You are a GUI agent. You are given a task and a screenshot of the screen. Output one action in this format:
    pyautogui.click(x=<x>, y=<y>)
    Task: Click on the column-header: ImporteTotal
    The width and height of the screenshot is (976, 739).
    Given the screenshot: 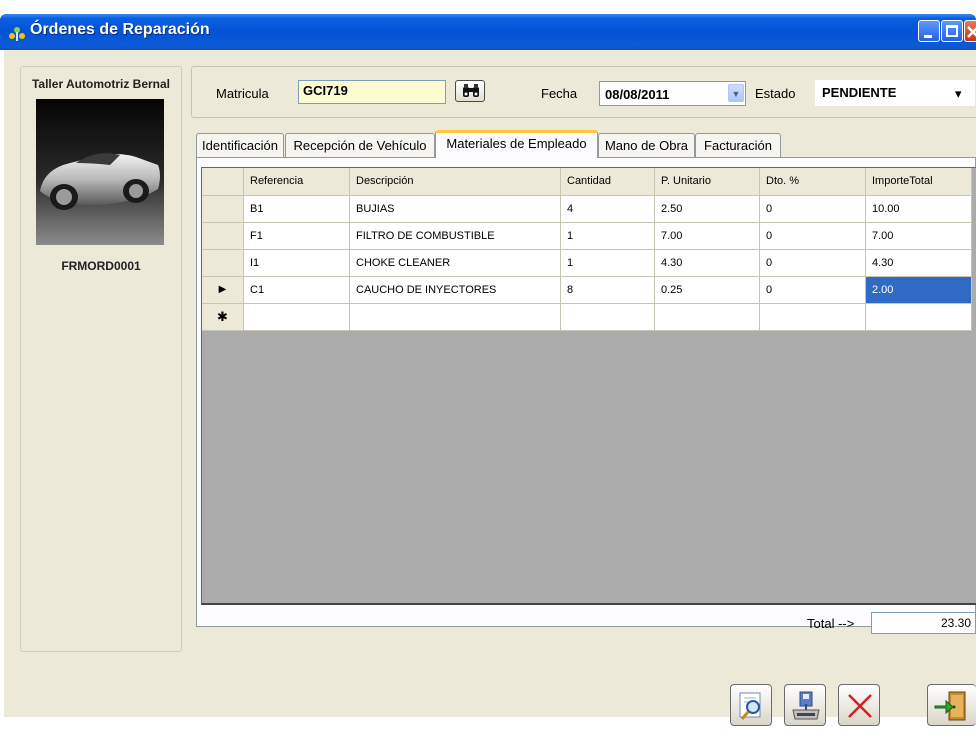 What is the action you would take?
    pyautogui.click(x=919, y=182)
    